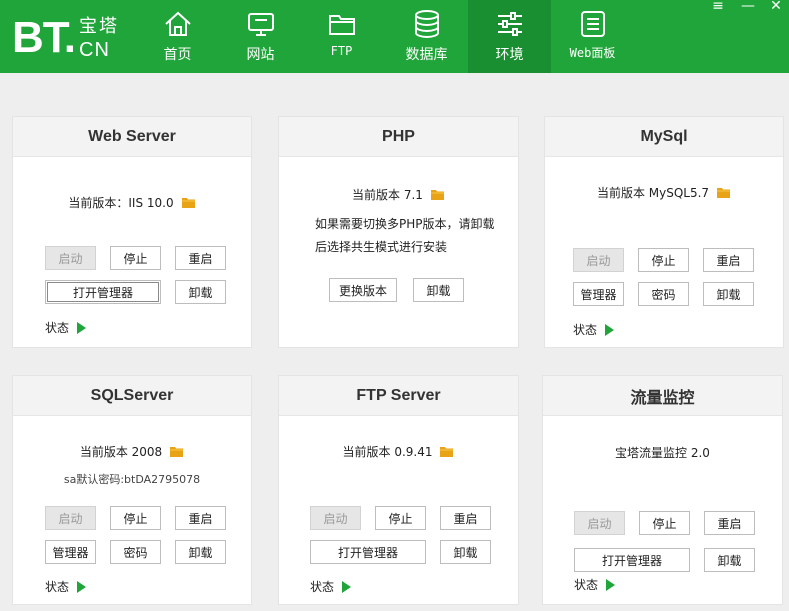 This screenshot has height=611, width=789. What do you see at coordinates (664, 137) in the screenshot?
I see `card-title: MySql` at bounding box center [664, 137].